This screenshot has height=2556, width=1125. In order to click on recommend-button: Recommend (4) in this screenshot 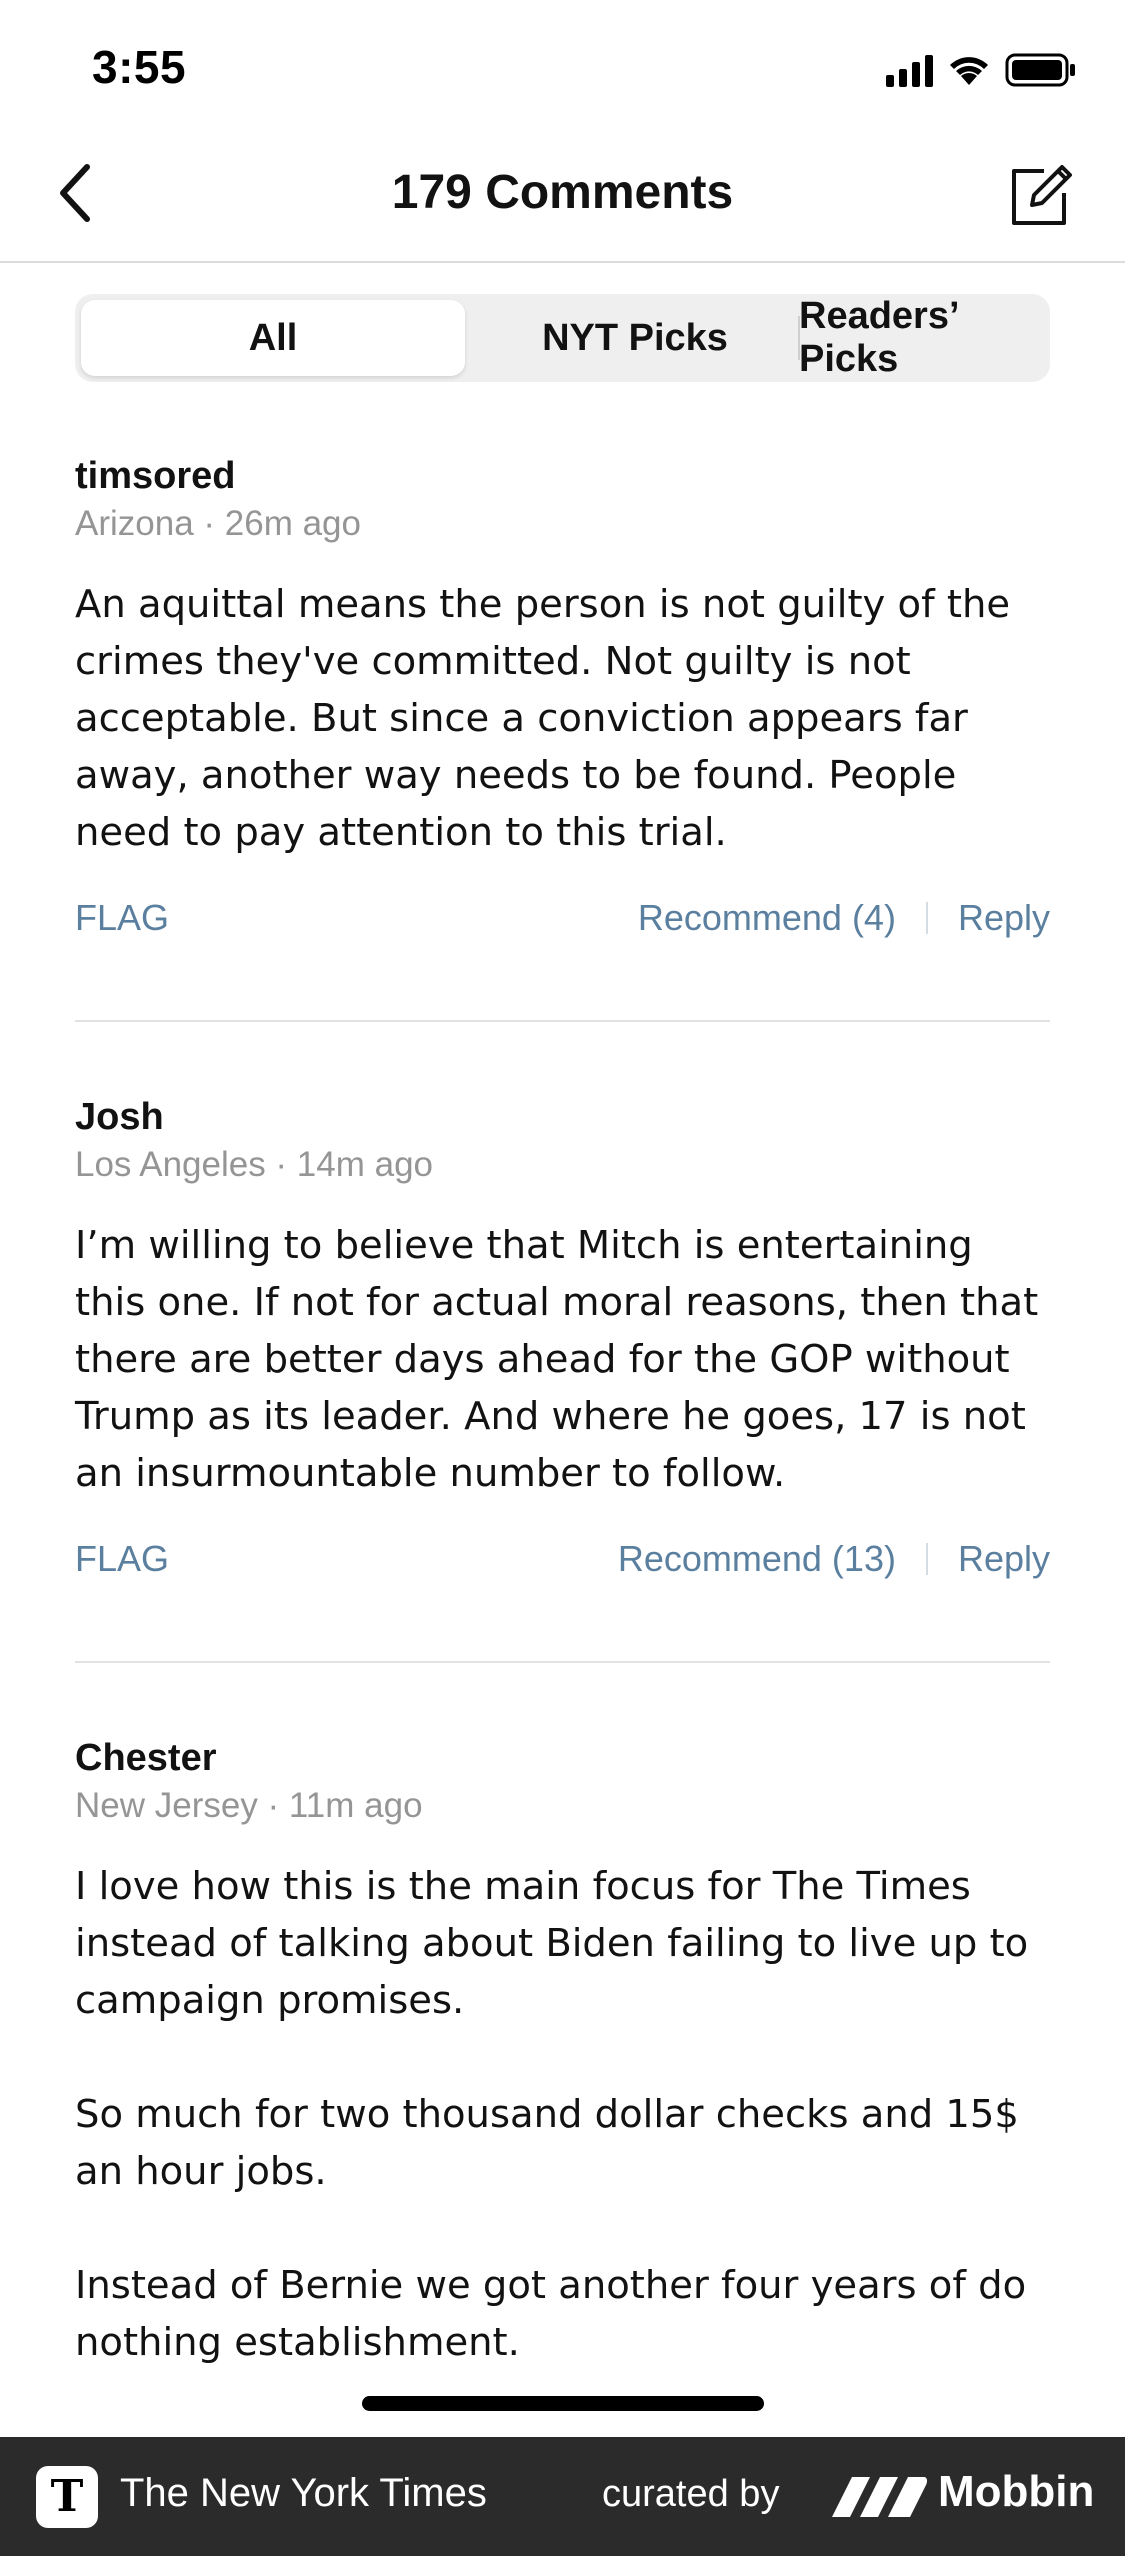, I will do `click(767, 918)`.